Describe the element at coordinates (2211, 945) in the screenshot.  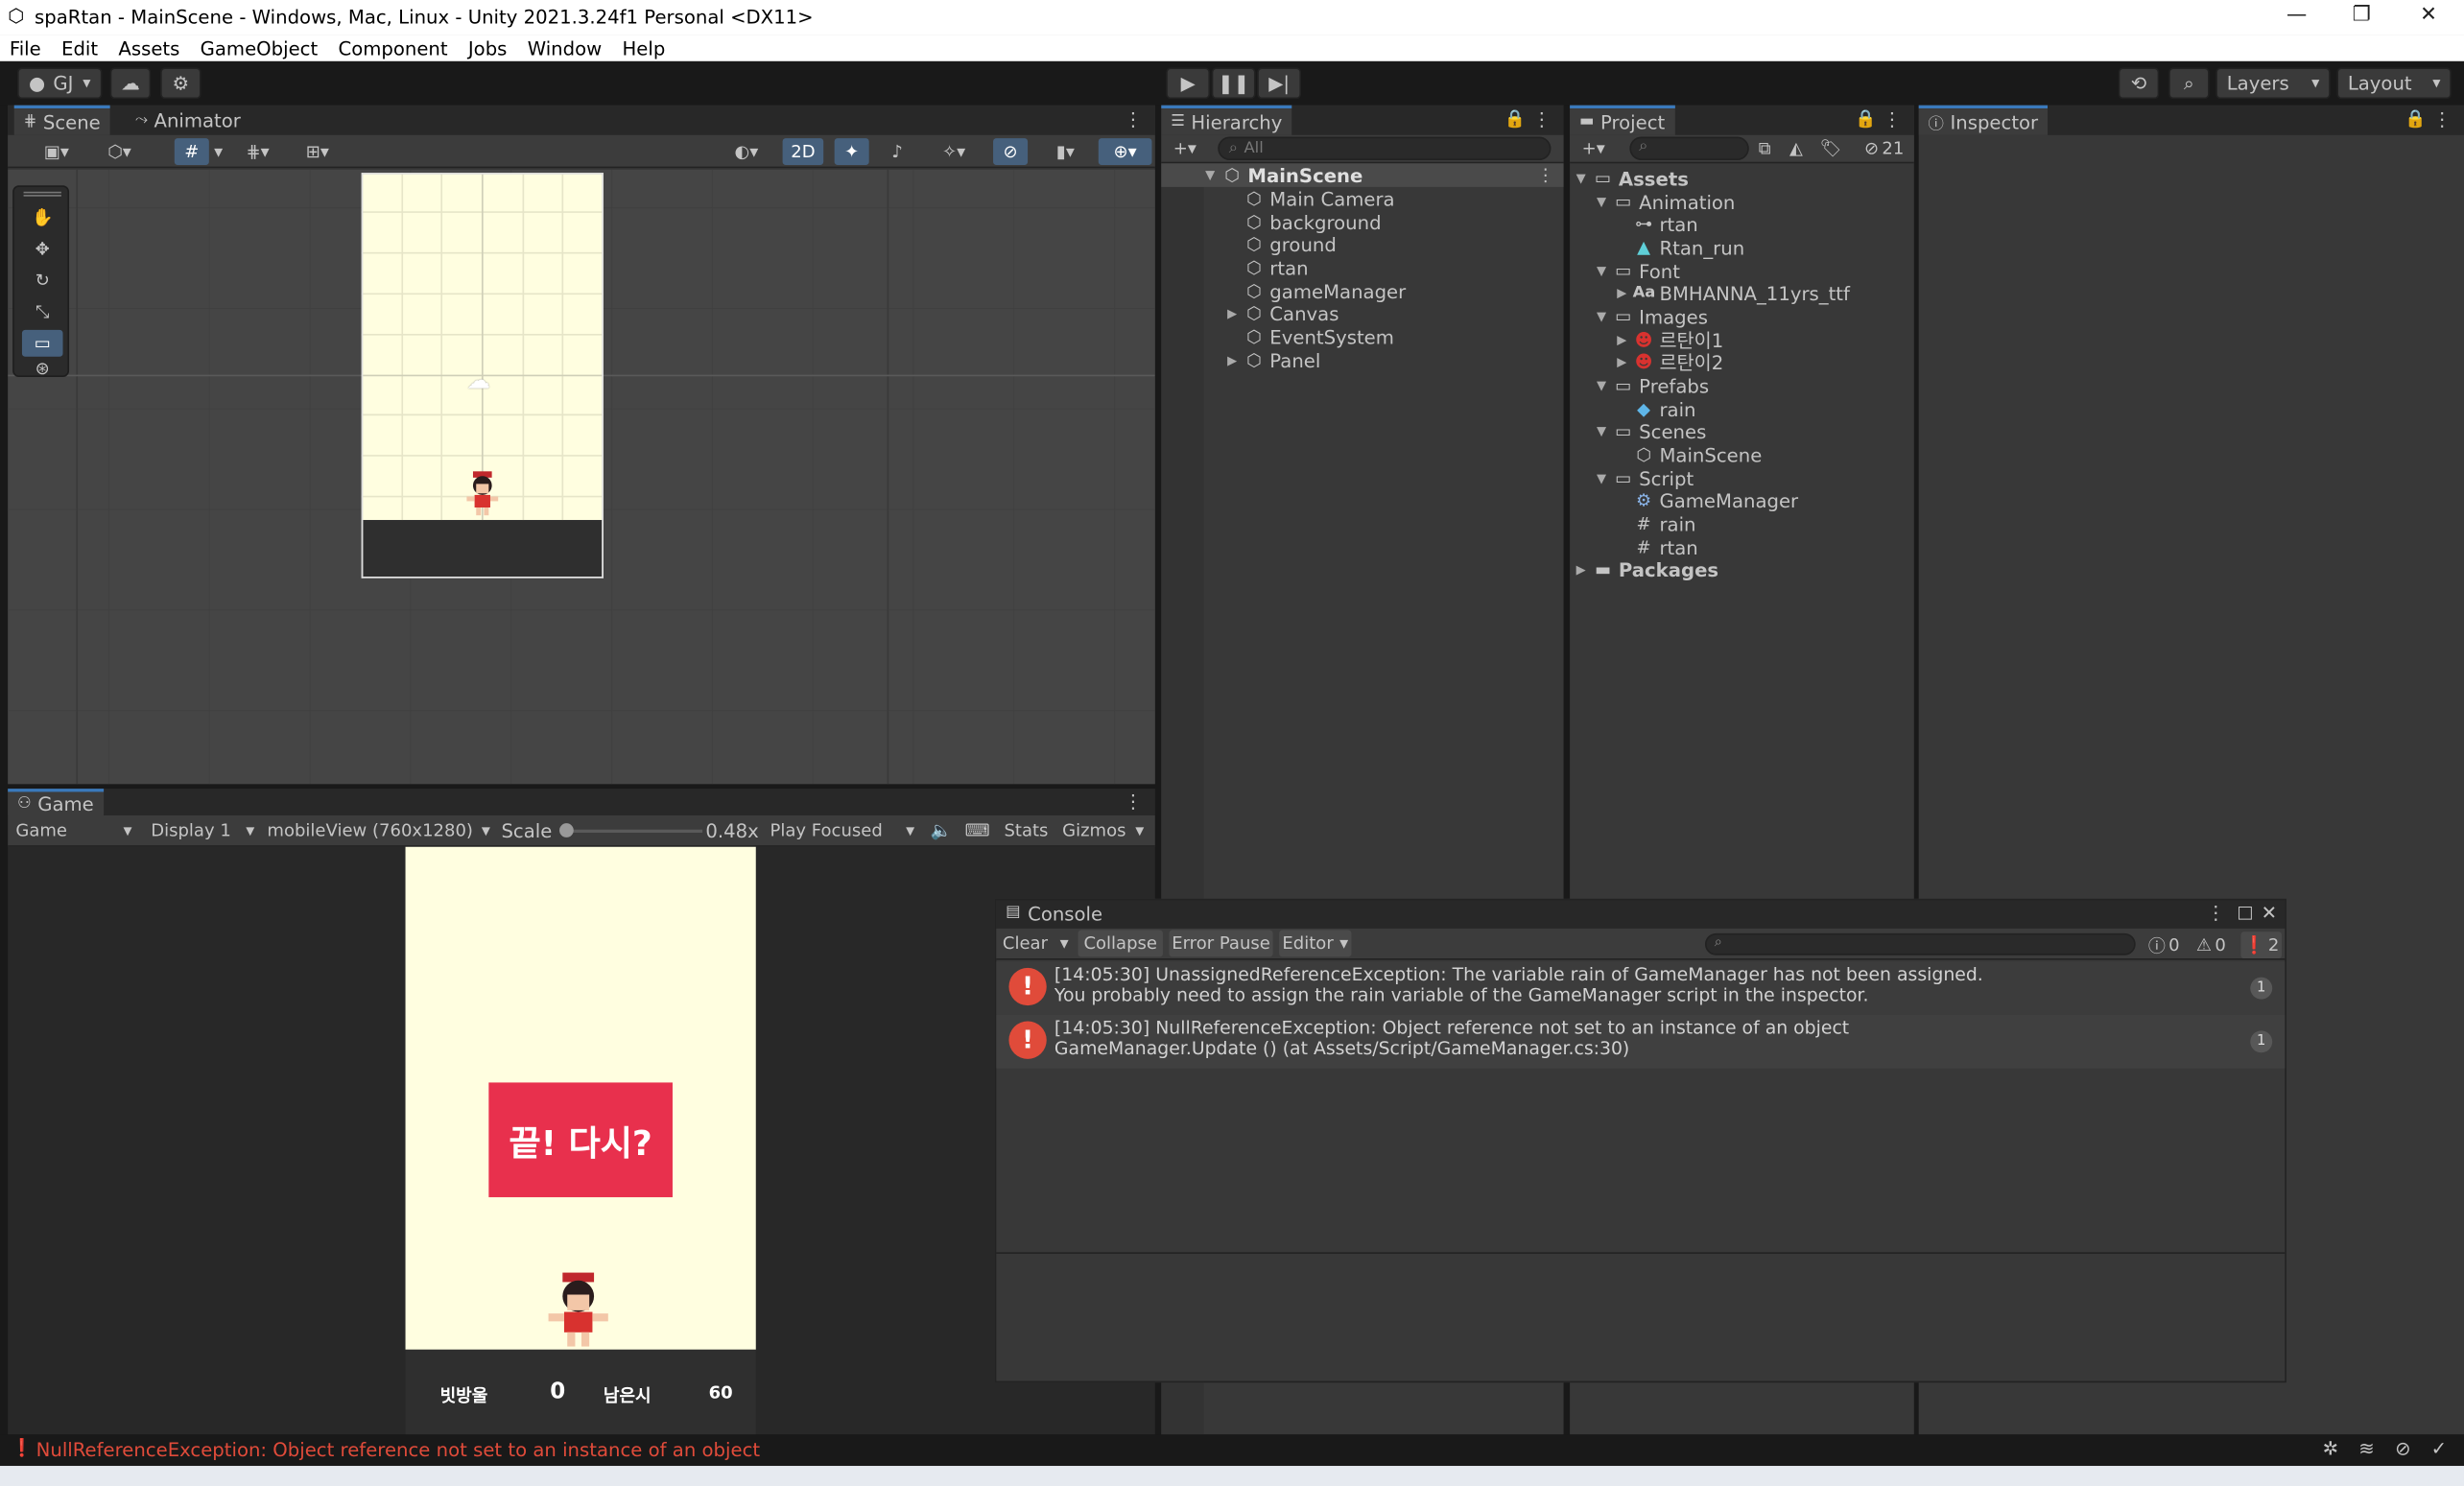
I see `warning-filter-toggle: ⚠ 0` at that location.